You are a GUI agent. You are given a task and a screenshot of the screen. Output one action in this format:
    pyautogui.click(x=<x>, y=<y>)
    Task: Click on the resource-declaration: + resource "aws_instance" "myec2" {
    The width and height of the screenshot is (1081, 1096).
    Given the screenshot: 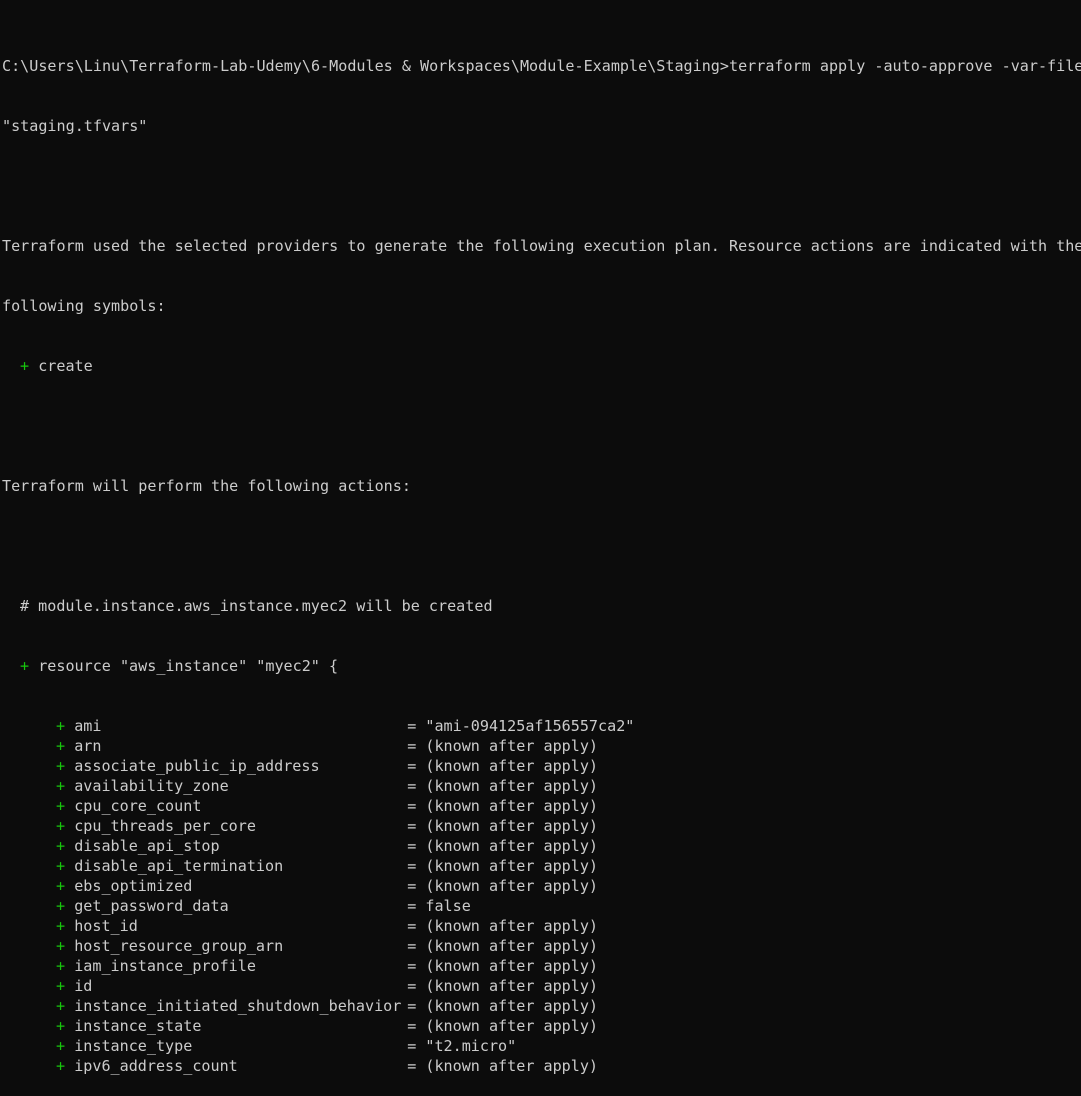 What is the action you would take?
    pyautogui.click(x=541, y=666)
    